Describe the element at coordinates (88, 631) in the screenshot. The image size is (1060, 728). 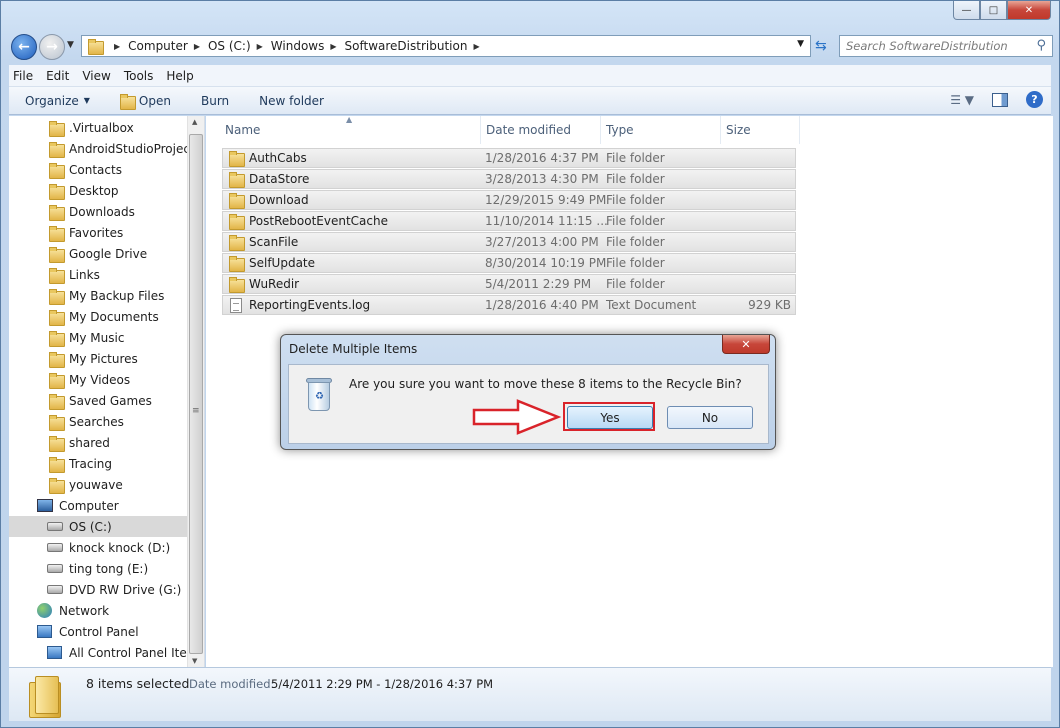
I see `nav-item-control-panel: Control Panel` at that location.